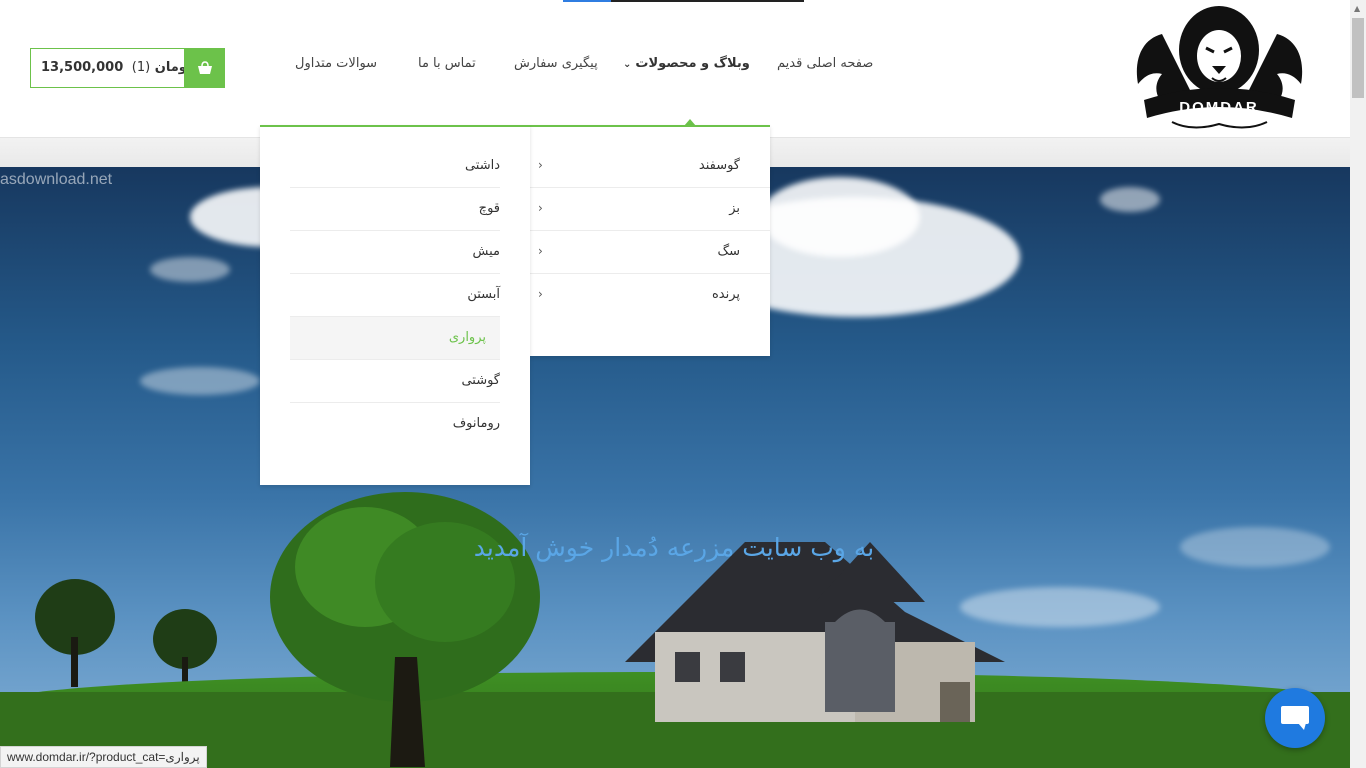  Describe the element at coordinates (482, 165) in the screenshot. I see `subcategory-label: داشتی` at that location.